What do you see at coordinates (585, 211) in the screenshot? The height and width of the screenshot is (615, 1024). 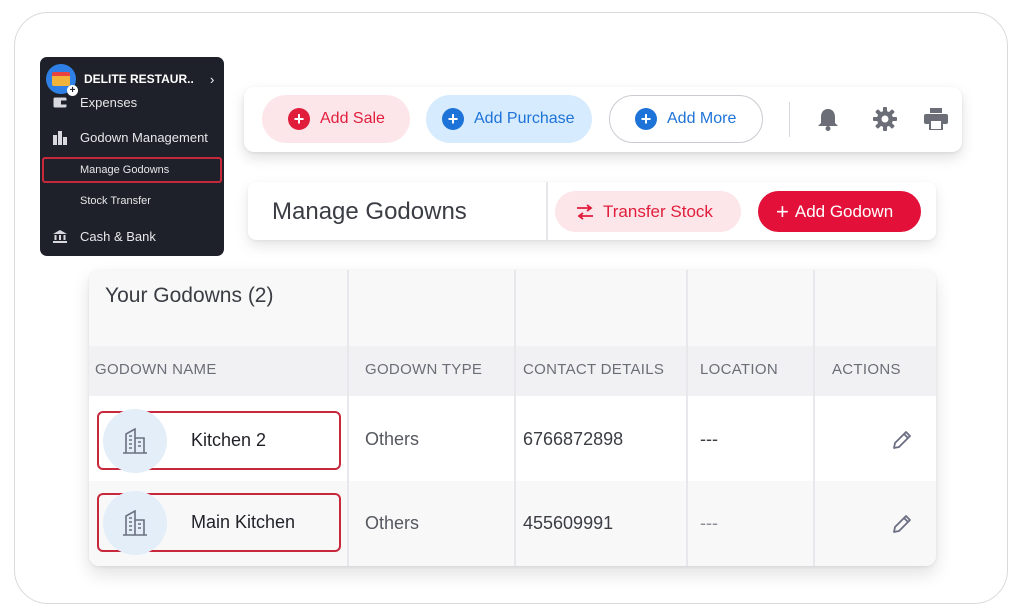 I see `swap-arrows-icon` at bounding box center [585, 211].